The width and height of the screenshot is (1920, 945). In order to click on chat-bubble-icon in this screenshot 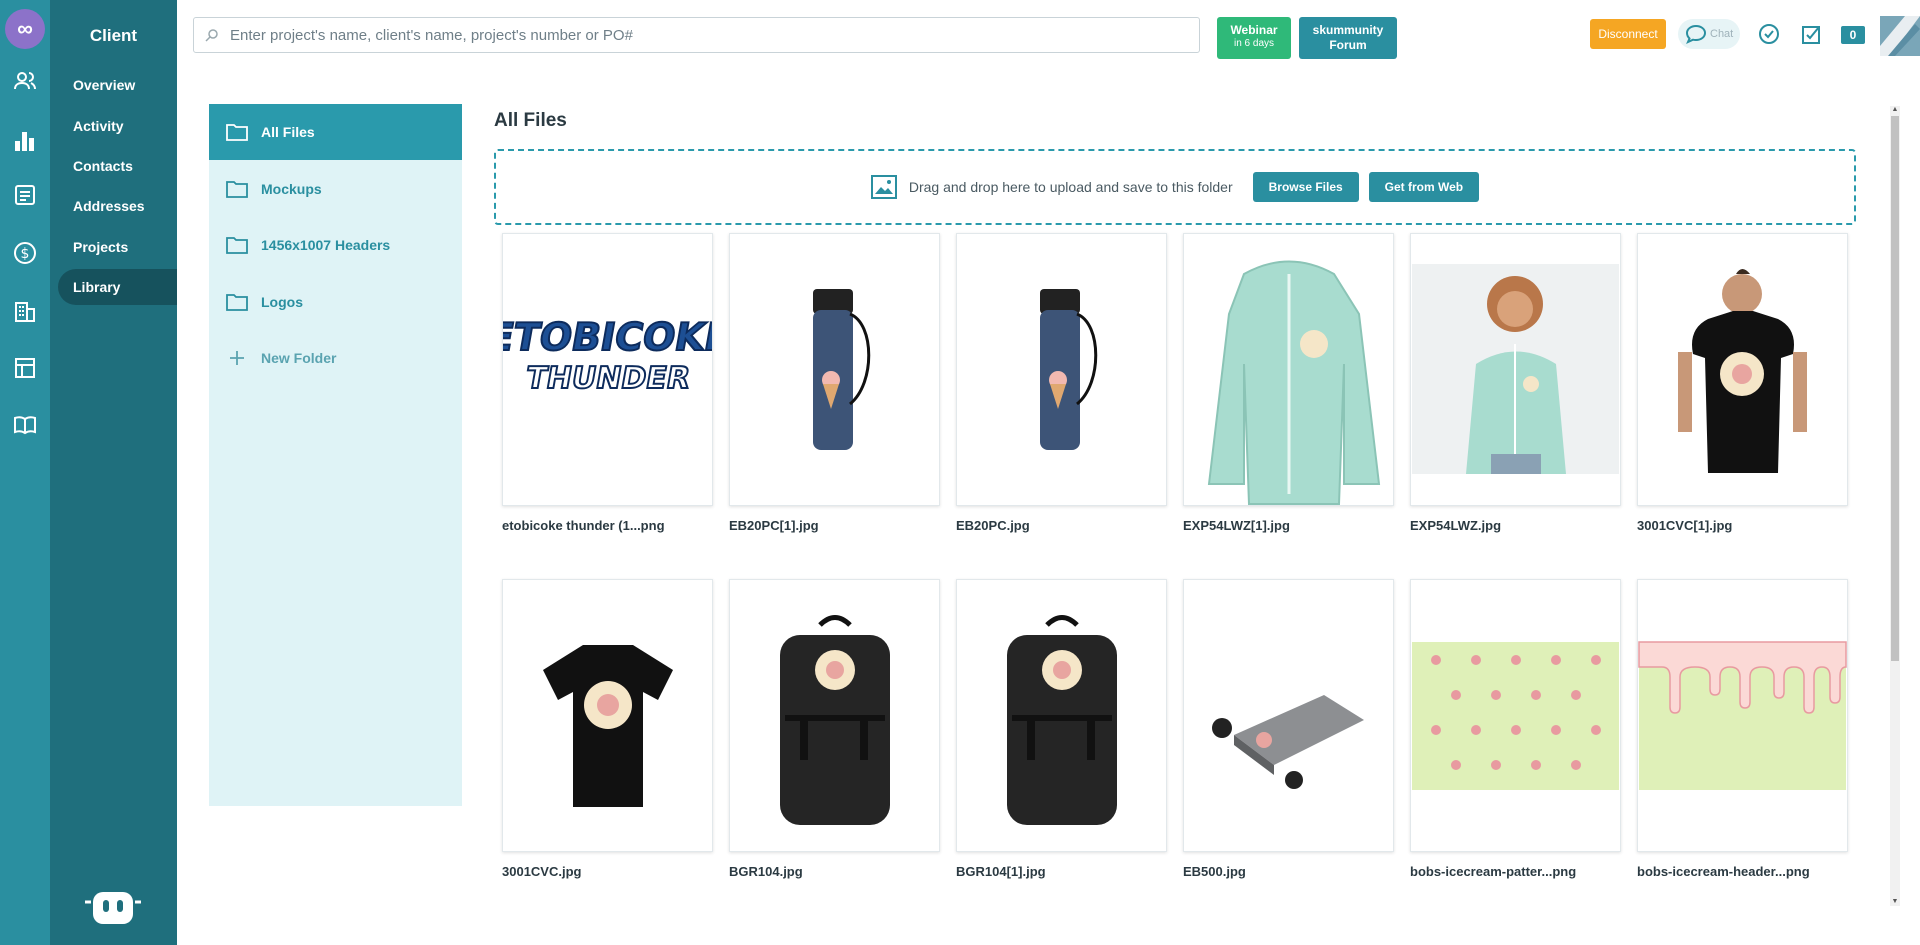, I will do `click(1696, 34)`.